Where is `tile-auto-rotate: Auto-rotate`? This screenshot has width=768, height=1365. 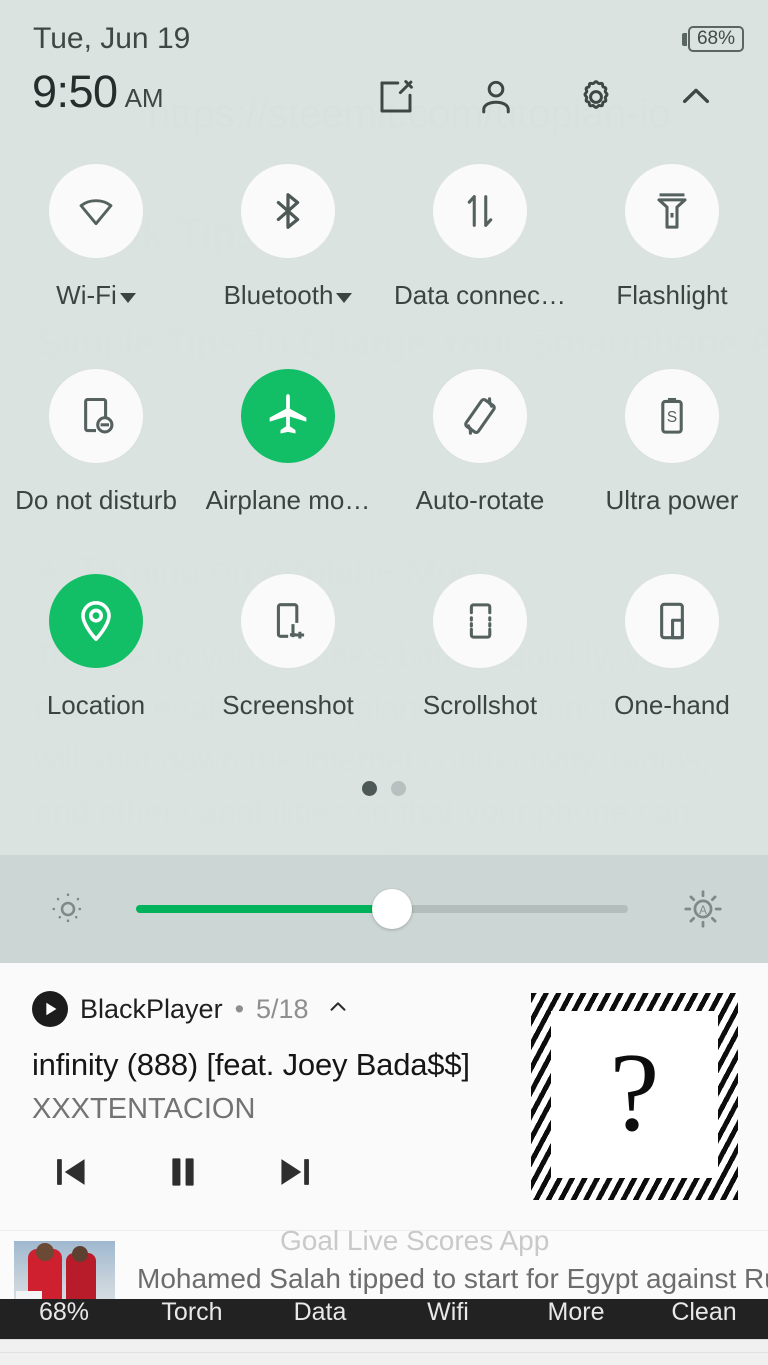 tile-auto-rotate: Auto-rotate is located at coordinates (480, 442).